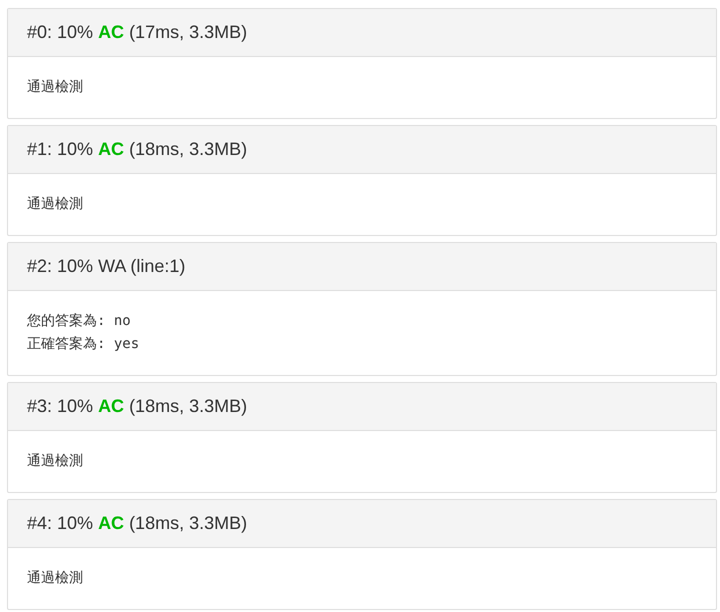 The height and width of the screenshot is (612, 720). What do you see at coordinates (362, 407) in the screenshot?
I see `result-heading: #3: 10% AC (18ms, 3.3MB)` at bounding box center [362, 407].